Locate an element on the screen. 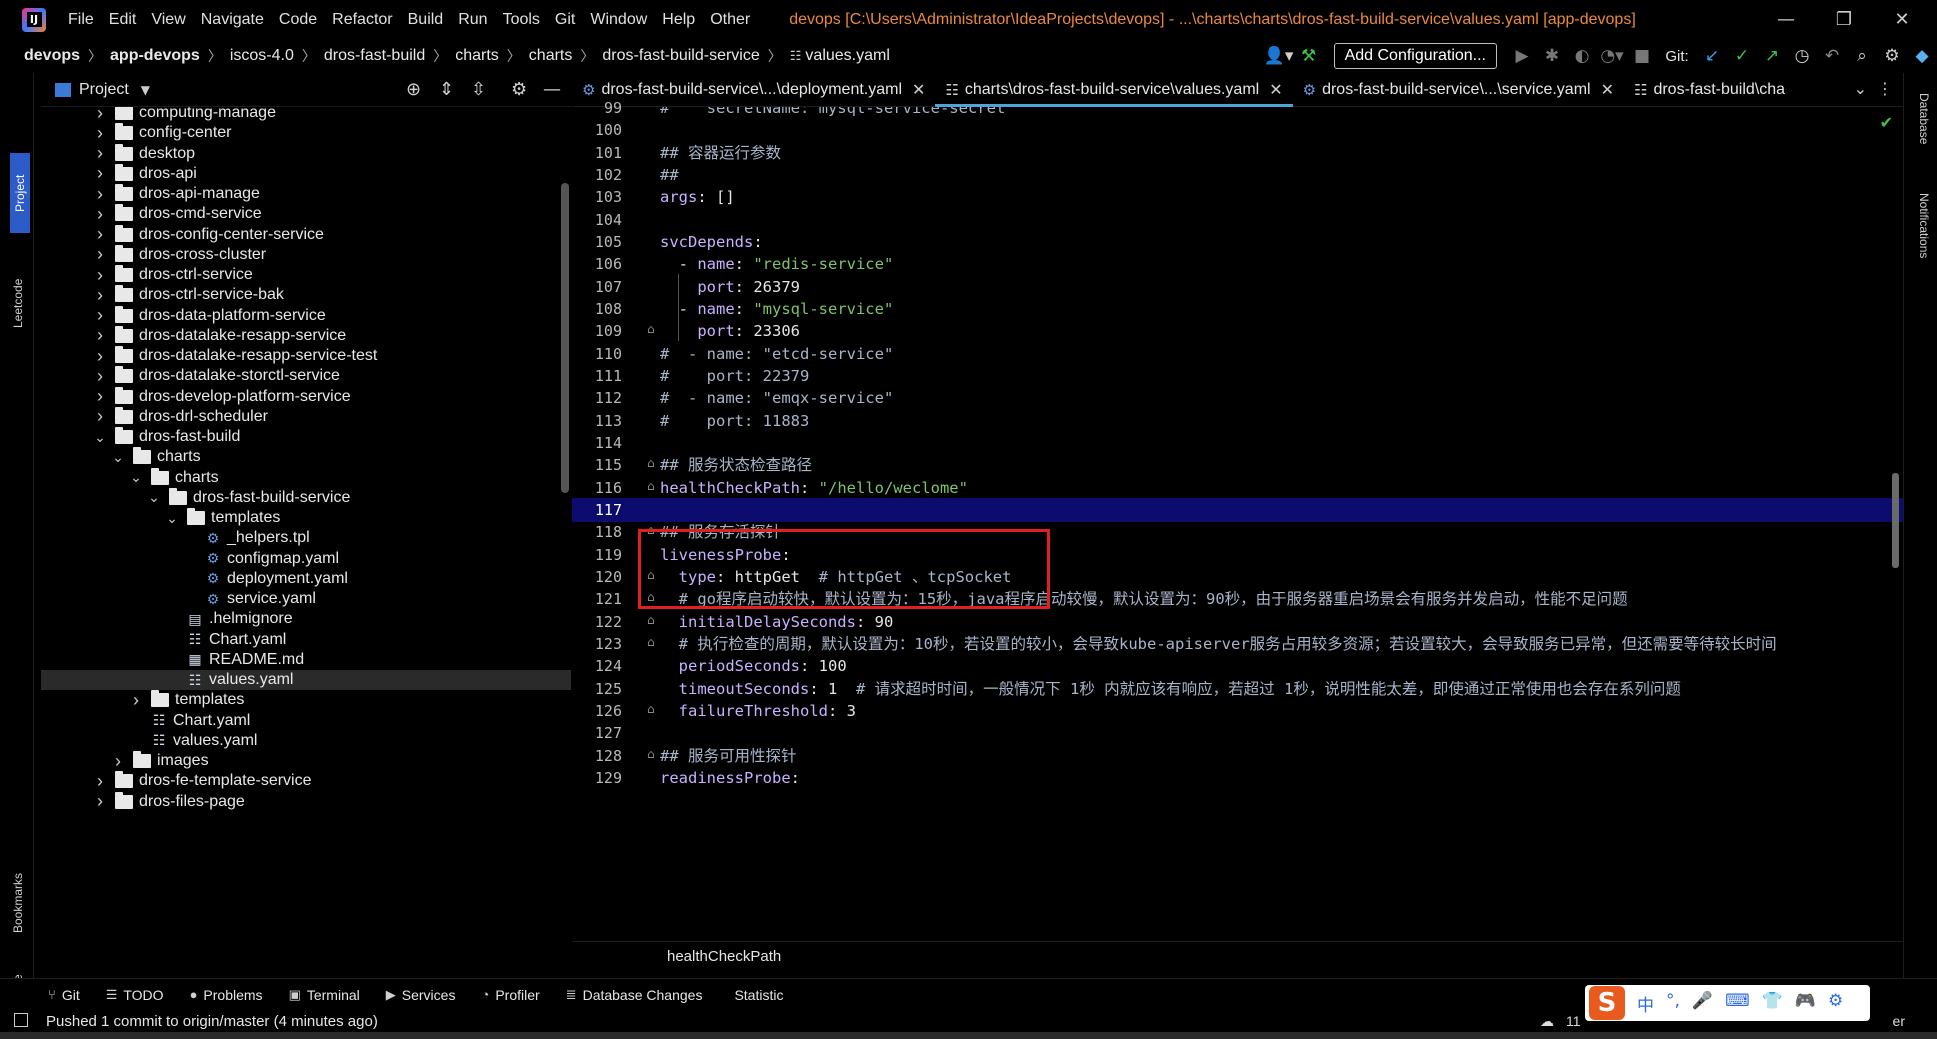  tree-file: ☷ Chart.yaml is located at coordinates (306, 721).